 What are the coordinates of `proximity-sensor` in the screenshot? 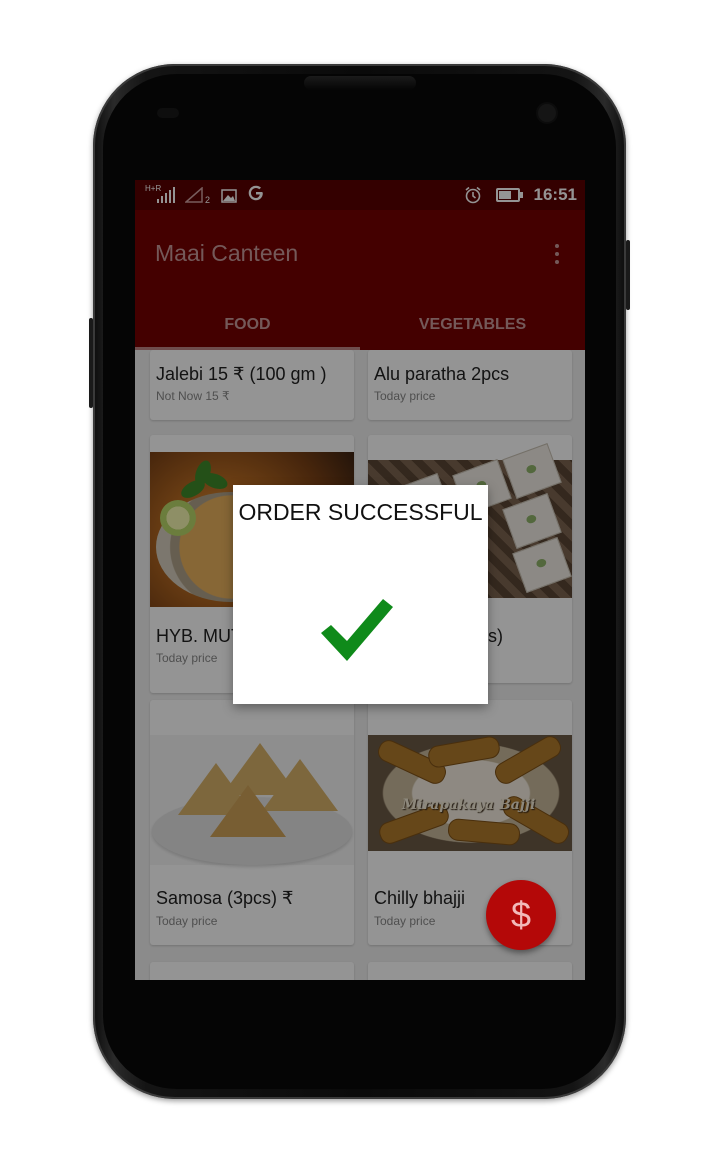 It's located at (168, 113).